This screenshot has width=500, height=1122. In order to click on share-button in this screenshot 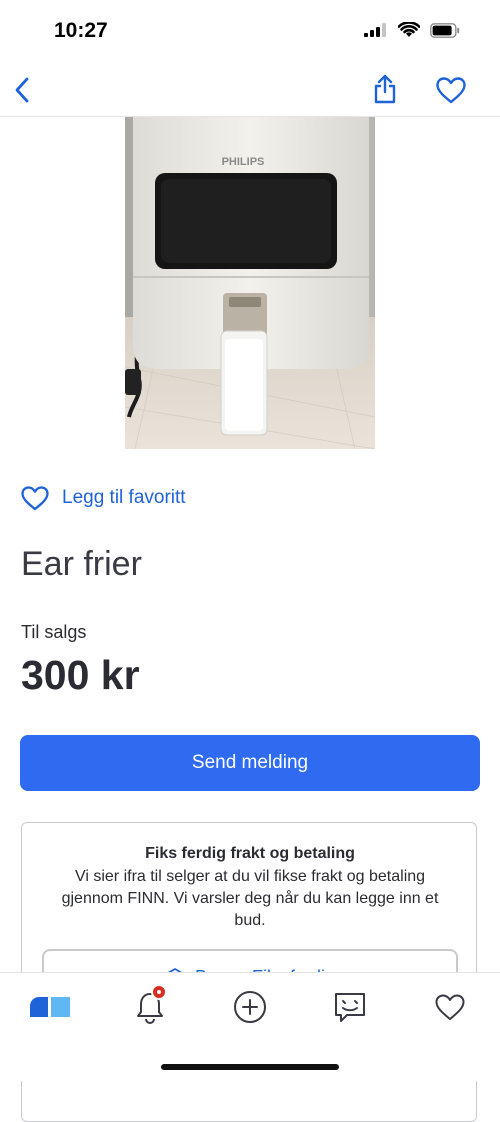, I will do `click(385, 89)`.